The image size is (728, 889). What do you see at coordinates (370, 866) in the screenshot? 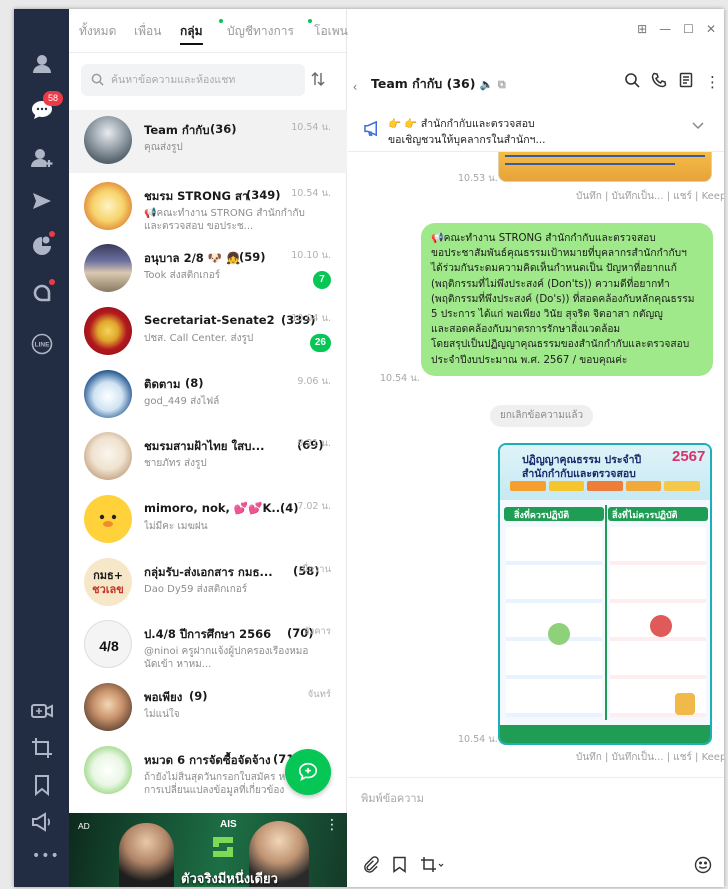
I see `attach-file-icon` at bounding box center [370, 866].